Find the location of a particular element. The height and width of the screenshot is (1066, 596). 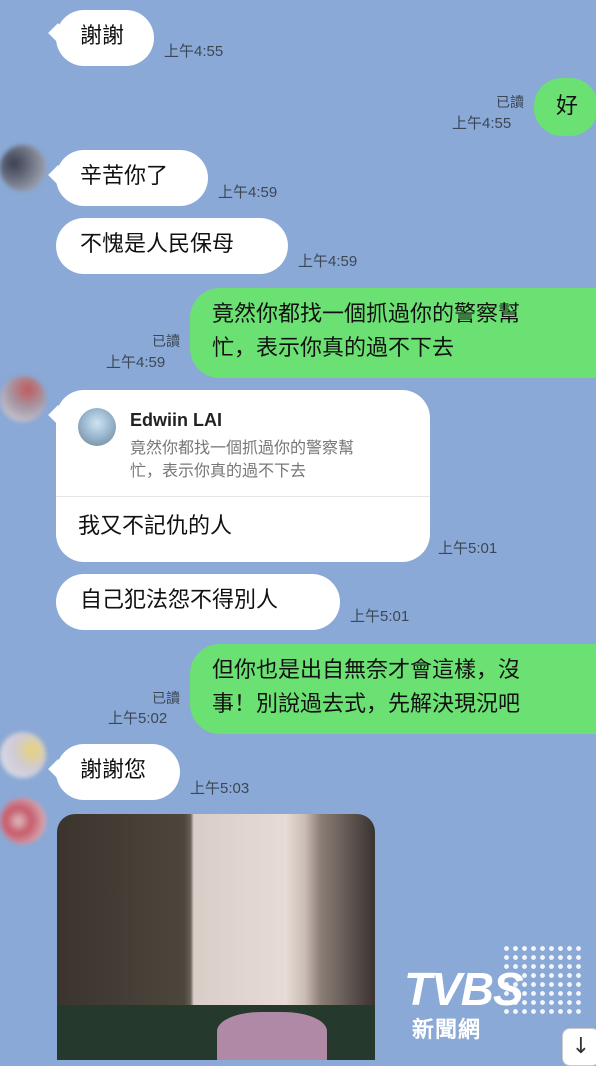

message-text-line: 忙，表示你真的過不下去 is located at coordinates (333, 348).